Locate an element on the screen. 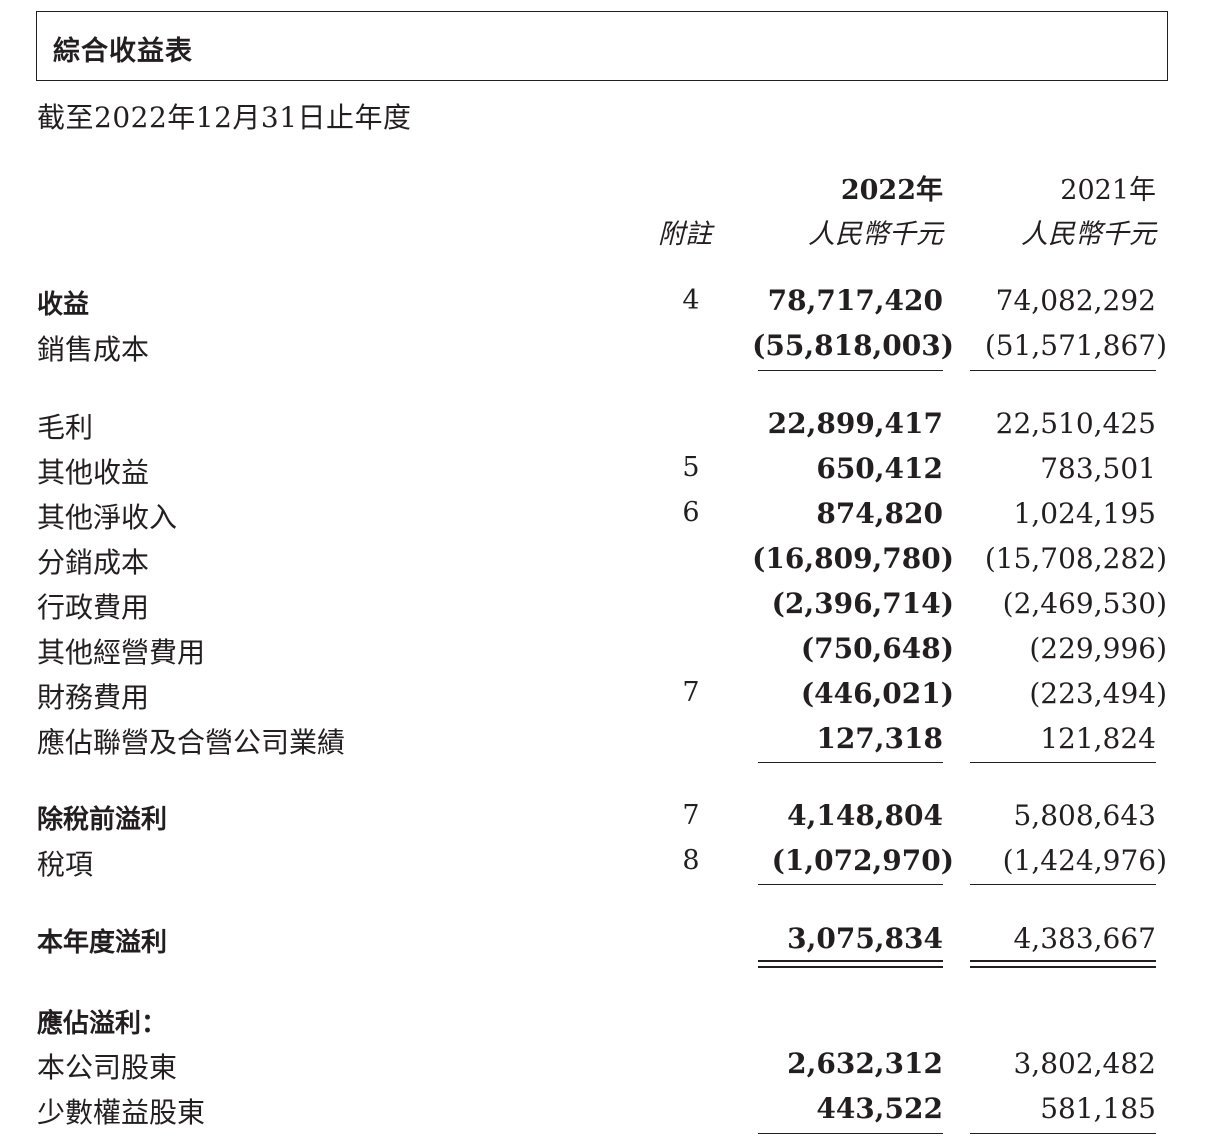 This screenshot has height=1138, width=1208. row-value-2022-other-revenue: 650,412 is located at coordinates (879, 468).